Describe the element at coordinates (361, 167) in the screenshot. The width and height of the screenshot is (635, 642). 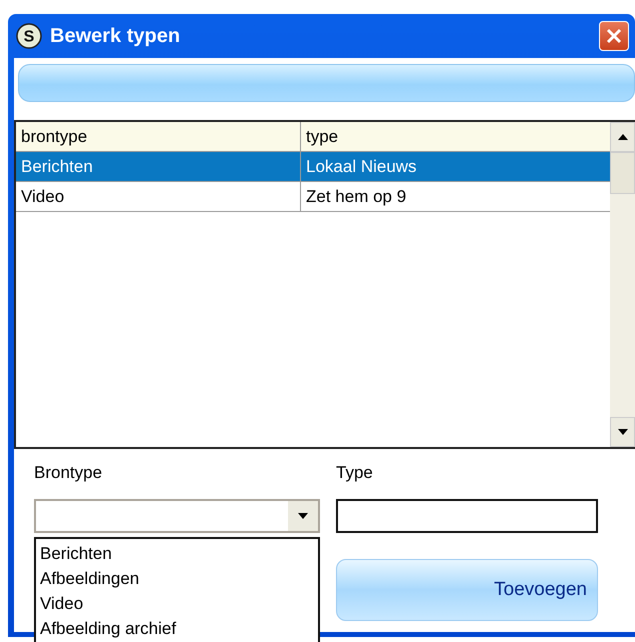
I see `table-cell-text: Lokaal Nieuws` at that location.